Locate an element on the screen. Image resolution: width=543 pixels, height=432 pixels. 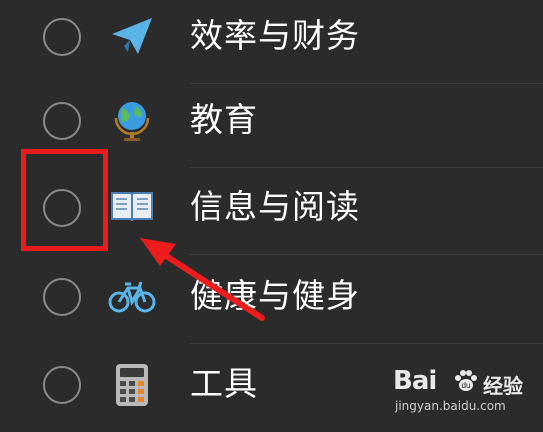
watermark-cn: 经验 is located at coordinates (503, 386).